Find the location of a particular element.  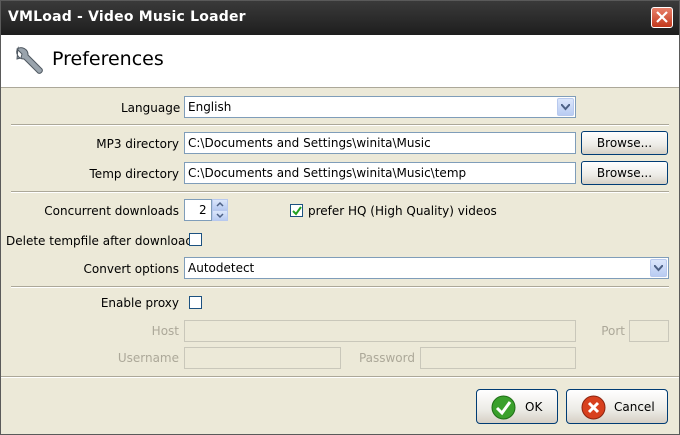

mp3-directory-input: C:\Documents and Settings\winita\Music is located at coordinates (380, 143).